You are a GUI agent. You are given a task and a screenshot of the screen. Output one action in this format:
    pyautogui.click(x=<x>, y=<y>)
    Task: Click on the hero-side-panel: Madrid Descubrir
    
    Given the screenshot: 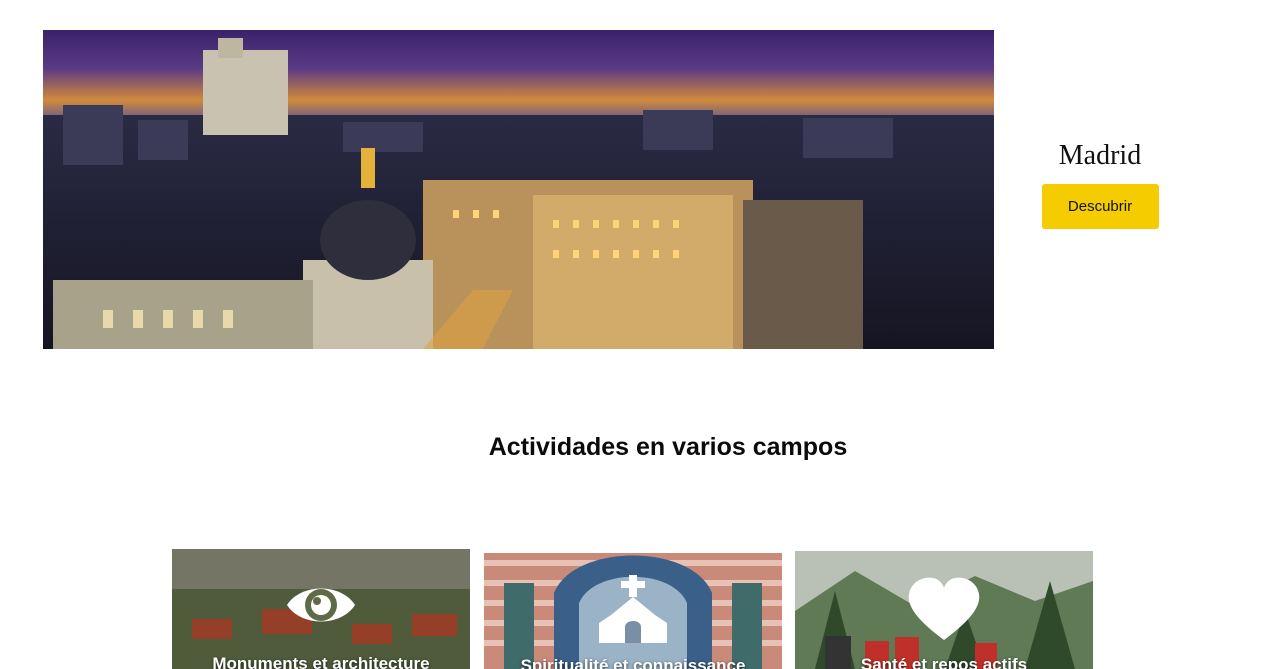 What is the action you would take?
    pyautogui.click(x=1100, y=184)
    